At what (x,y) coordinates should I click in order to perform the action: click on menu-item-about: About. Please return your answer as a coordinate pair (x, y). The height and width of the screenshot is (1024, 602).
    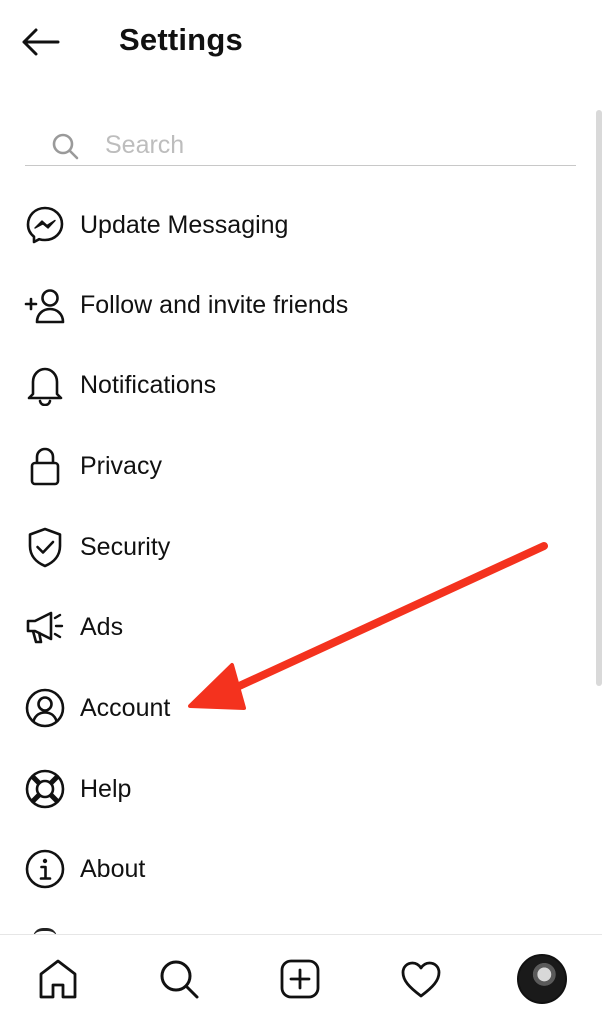
    Looking at the image, I should click on (298, 869).